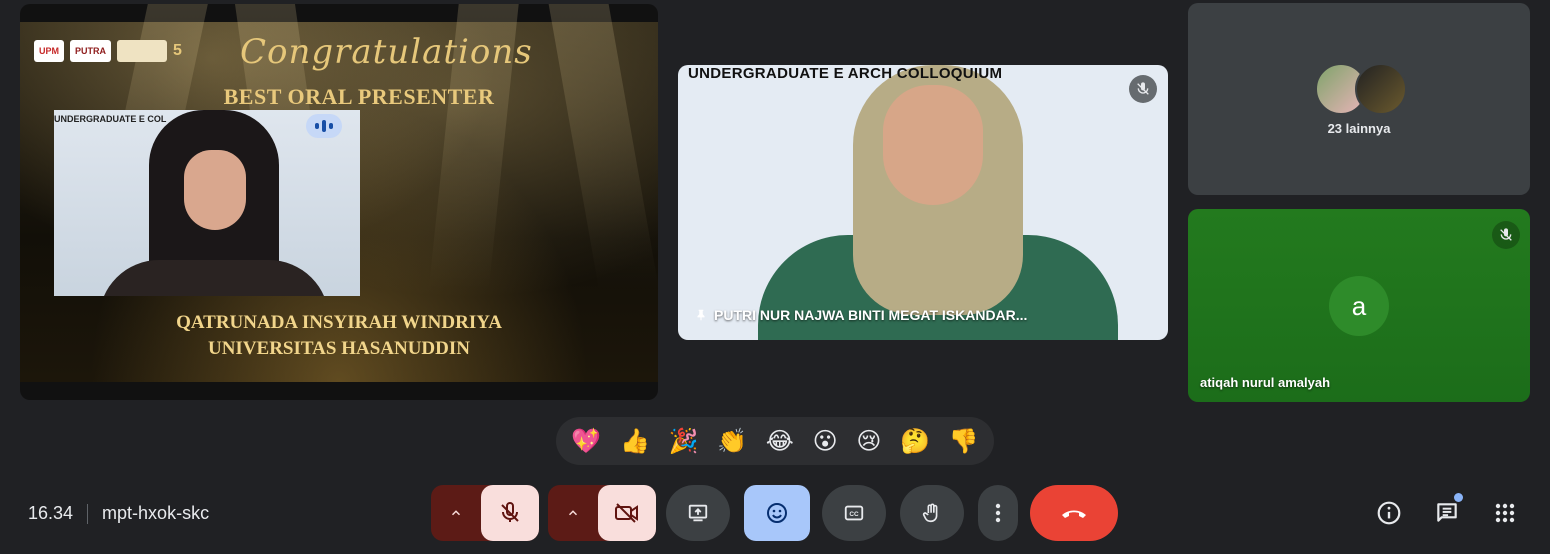 Image resolution: width=1550 pixels, height=554 pixels. I want to click on audio-options-chevron-icon, so click(456, 513).